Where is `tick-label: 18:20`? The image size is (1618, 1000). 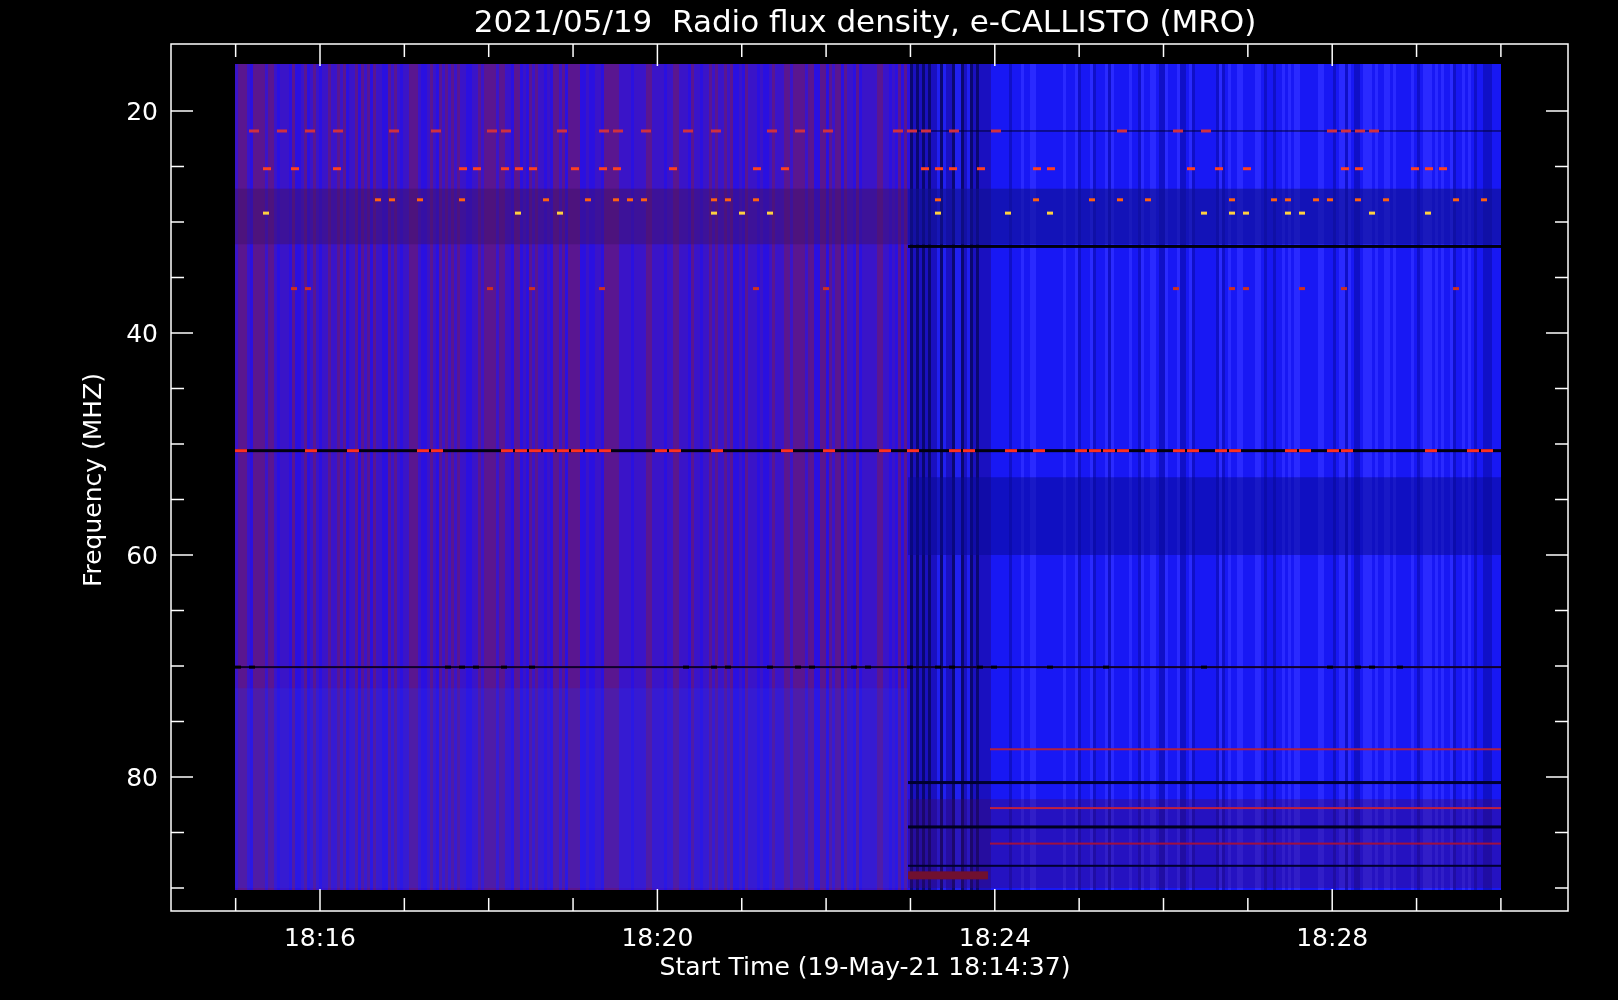 tick-label: 18:20 is located at coordinates (657, 937).